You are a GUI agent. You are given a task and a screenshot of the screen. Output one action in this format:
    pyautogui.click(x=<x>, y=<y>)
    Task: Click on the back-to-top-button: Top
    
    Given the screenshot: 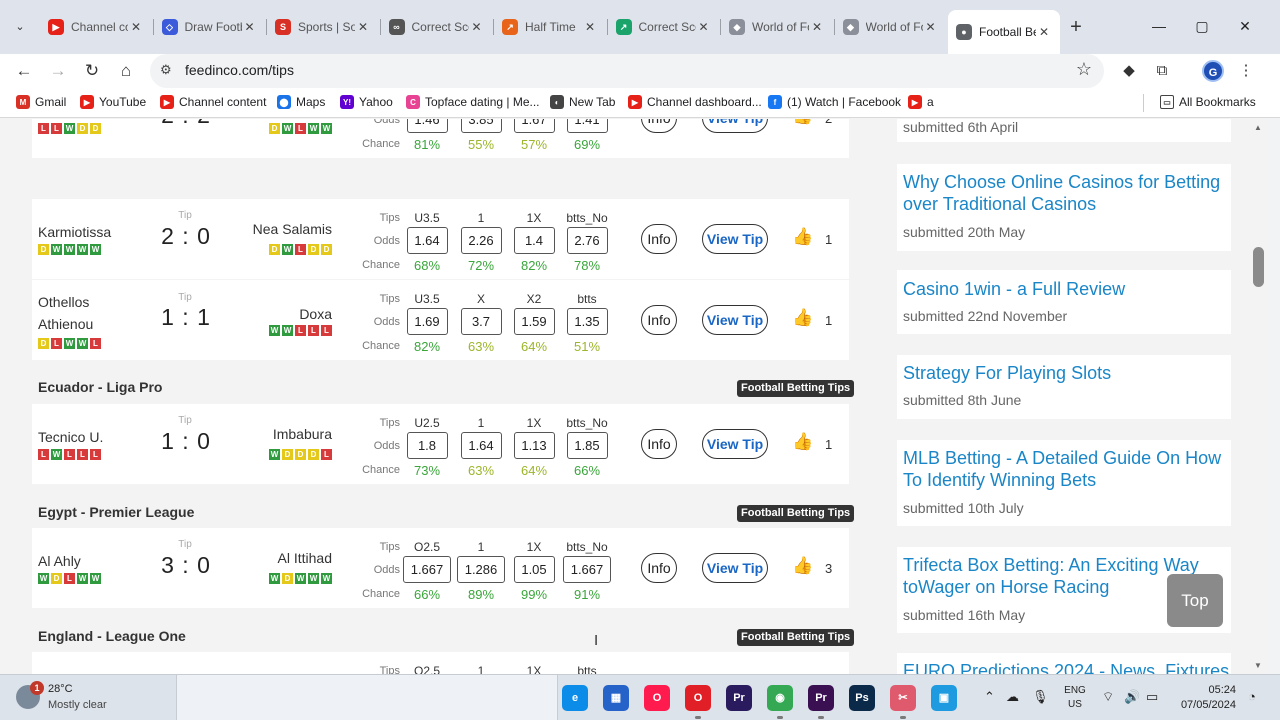 What is the action you would take?
    pyautogui.click(x=1195, y=600)
    